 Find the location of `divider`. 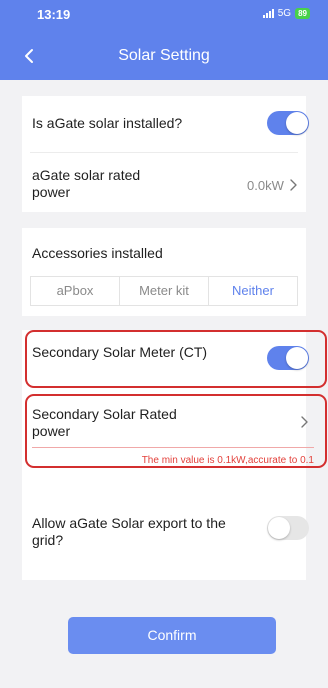

divider is located at coordinates (164, 152).